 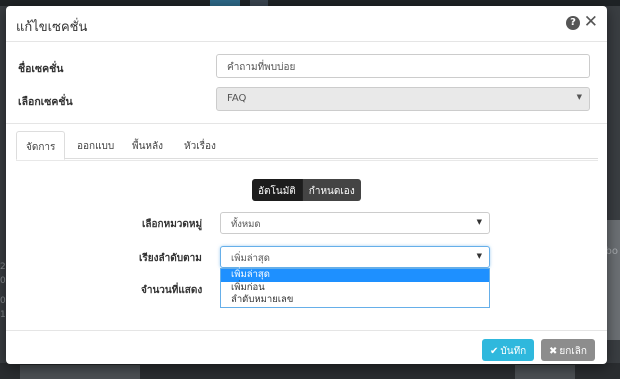 I want to click on sort-select: เพิ่มล่าสุด ▼, so click(x=355, y=257).